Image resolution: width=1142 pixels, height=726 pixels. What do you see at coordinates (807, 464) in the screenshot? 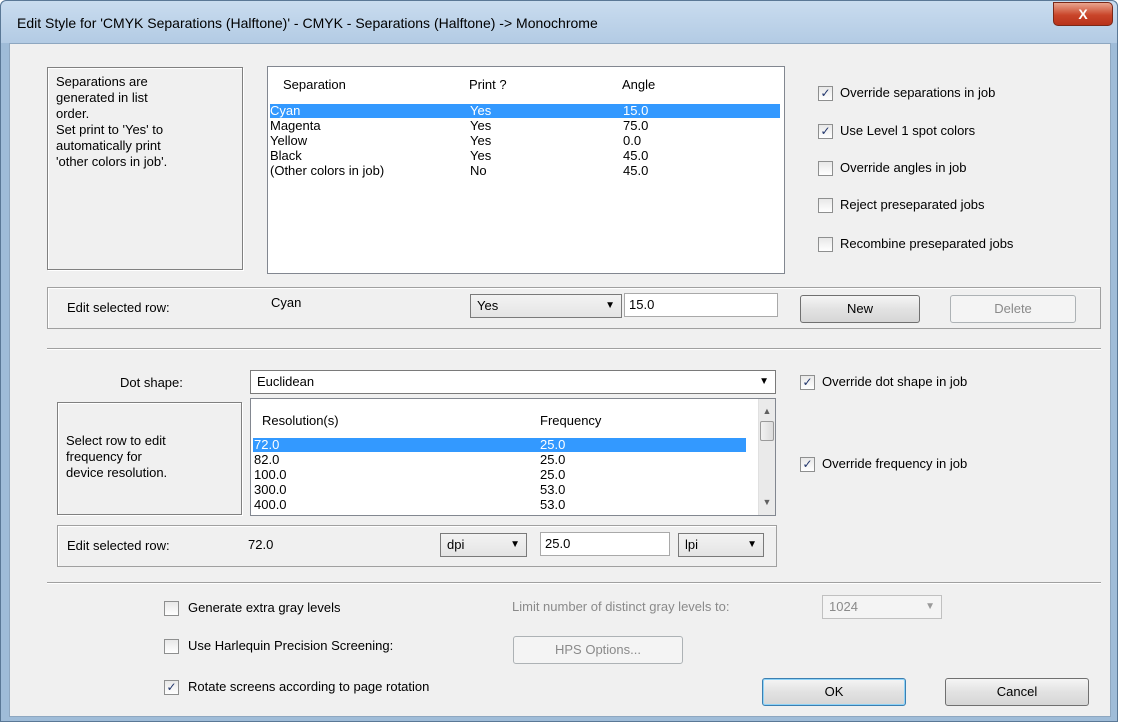
I see `override-frequency-checkbox: ✓` at bounding box center [807, 464].